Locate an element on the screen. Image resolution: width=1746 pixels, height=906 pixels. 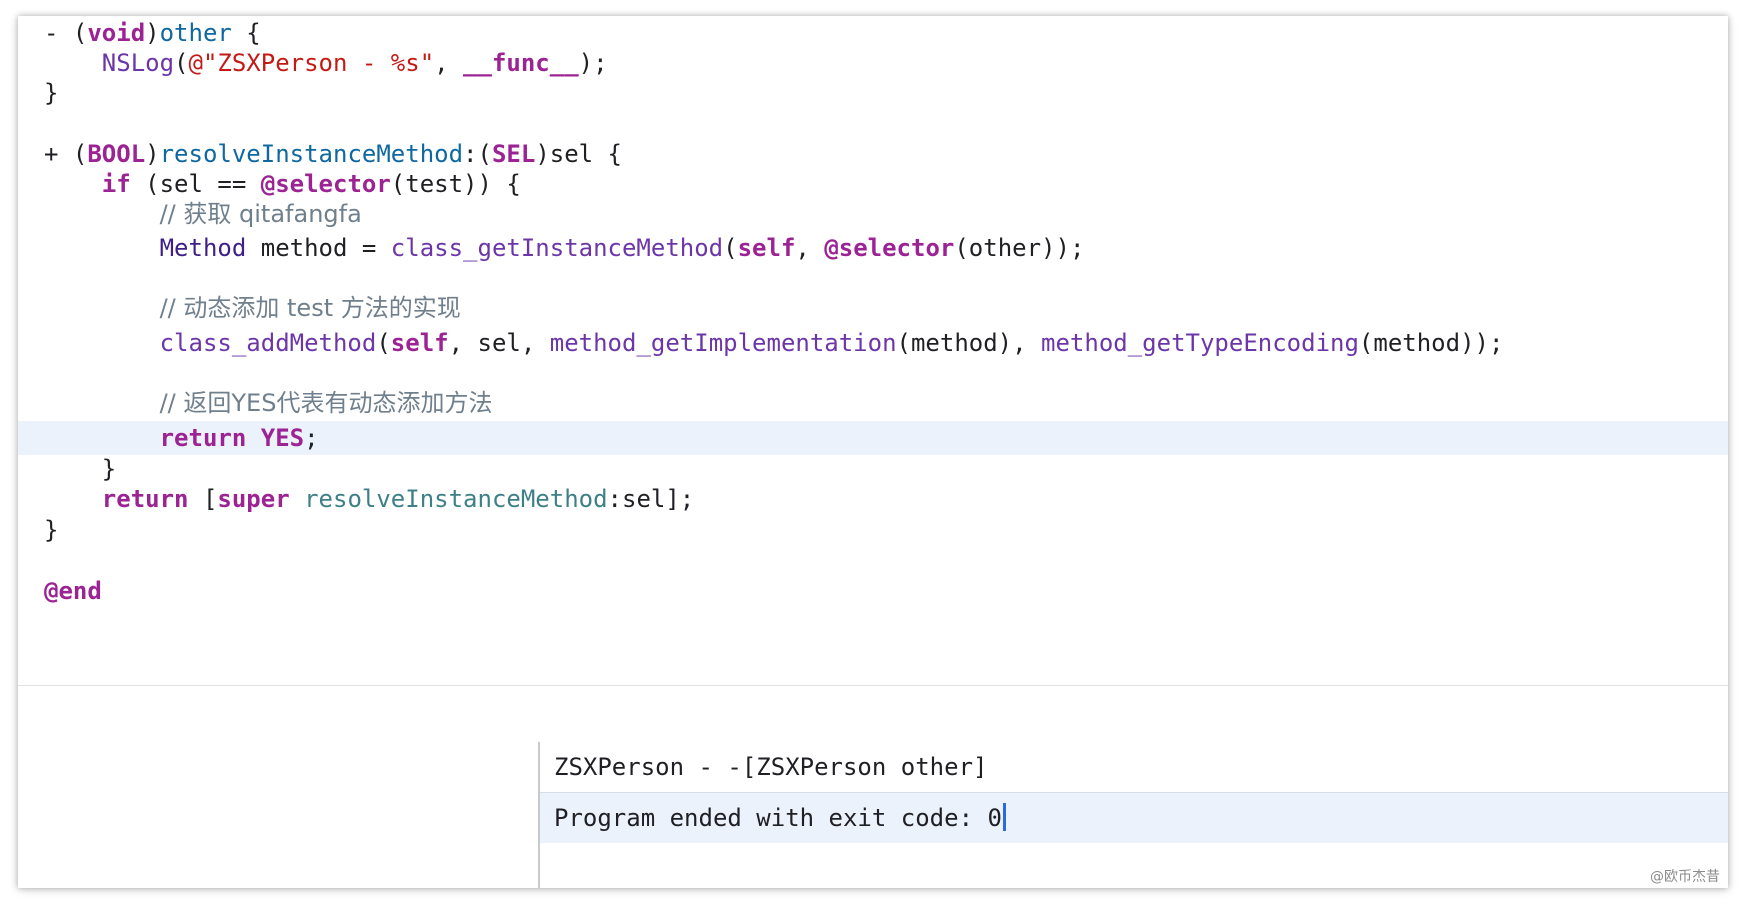
code-token: (test)) { is located at coordinates (455, 184).